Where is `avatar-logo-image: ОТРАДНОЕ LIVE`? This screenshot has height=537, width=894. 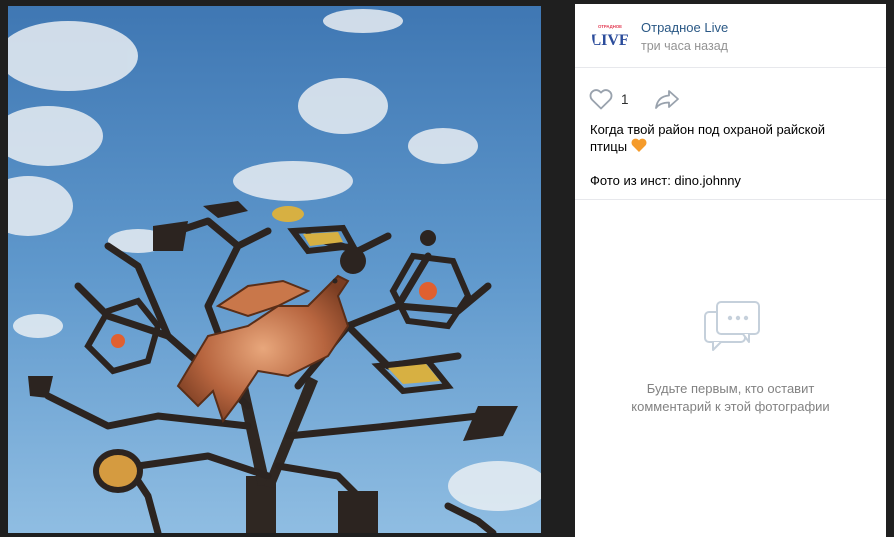
avatar-logo-image: ОТРАДНОЕ LIVE is located at coordinates (610, 36).